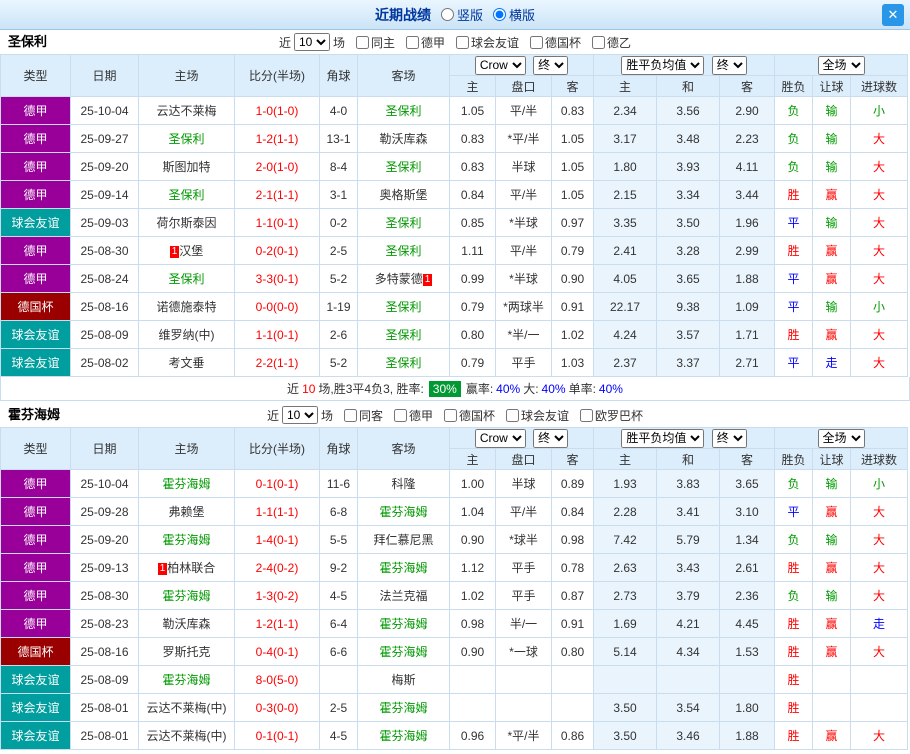 The height and width of the screenshot is (754, 910). Describe the element at coordinates (572, 278) in the screenshot. I see `odds-away: 0.90` at that location.